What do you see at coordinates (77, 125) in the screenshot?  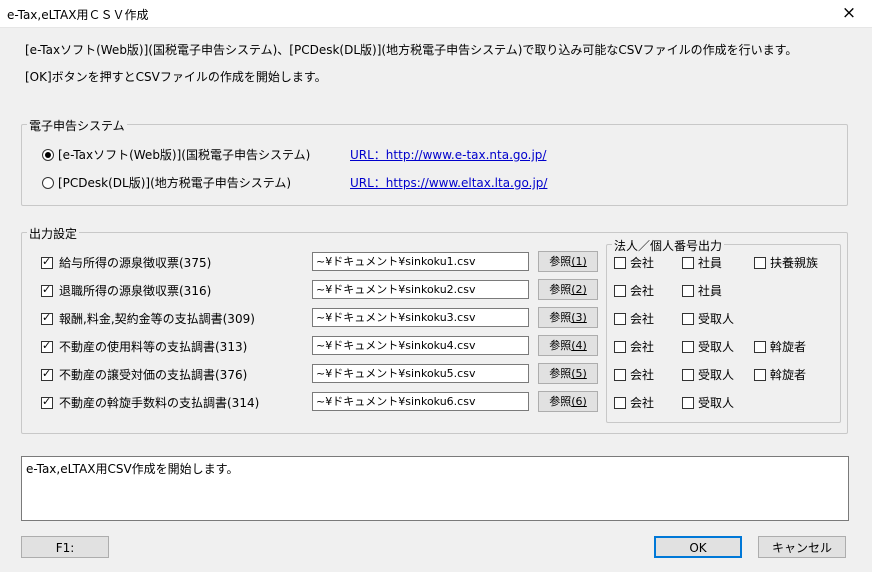 I see `system-group-label: 電子申告システム` at bounding box center [77, 125].